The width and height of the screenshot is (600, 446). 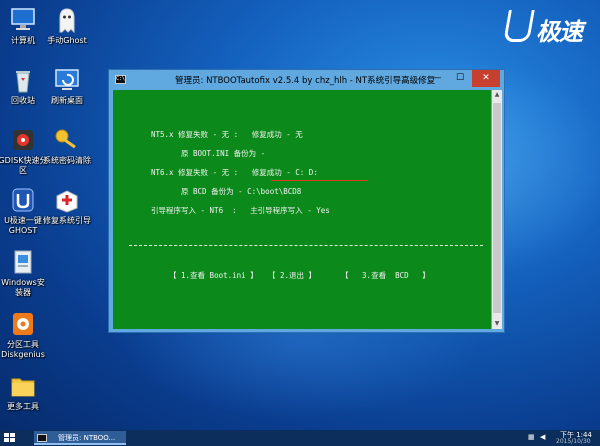 I want to click on logo-text: 极速, so click(x=559, y=32).